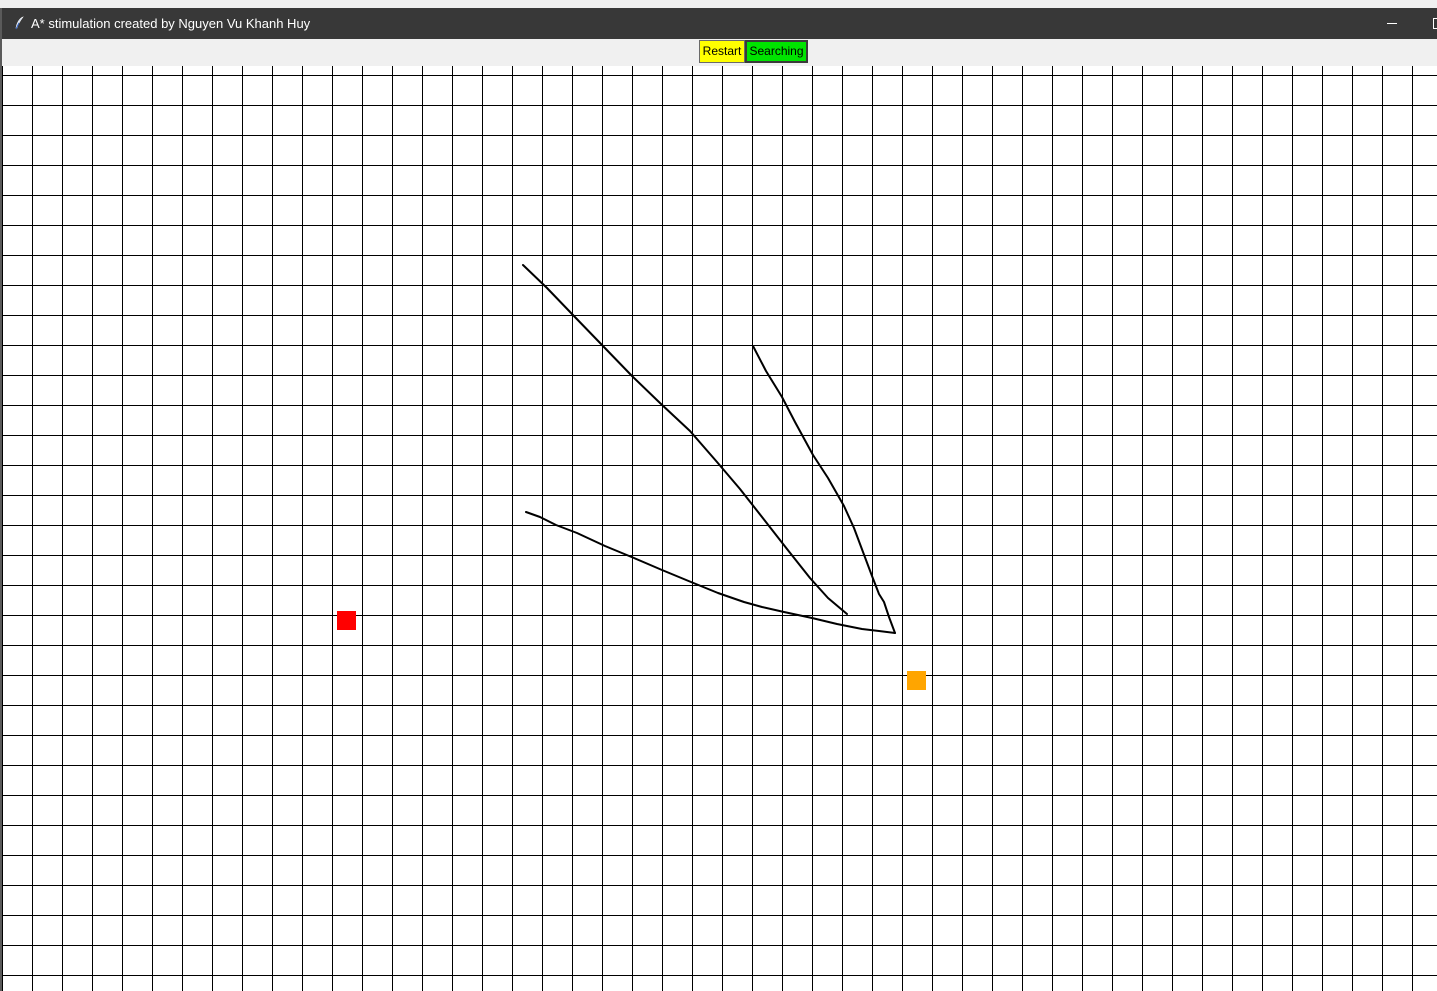  What do you see at coordinates (916, 680) in the screenshot?
I see `end-node` at bounding box center [916, 680].